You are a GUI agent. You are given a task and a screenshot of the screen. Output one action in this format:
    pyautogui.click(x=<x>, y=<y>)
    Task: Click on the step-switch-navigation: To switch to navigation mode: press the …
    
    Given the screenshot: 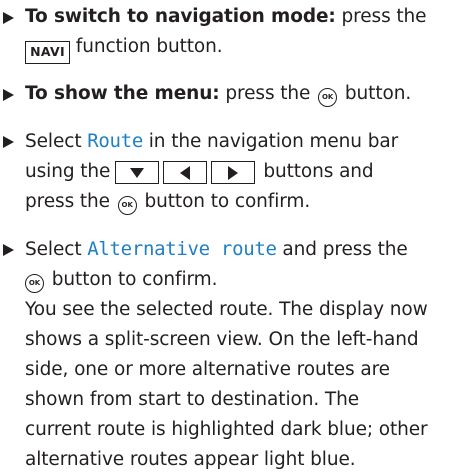 What is the action you would take?
    pyautogui.click(x=232, y=33)
    